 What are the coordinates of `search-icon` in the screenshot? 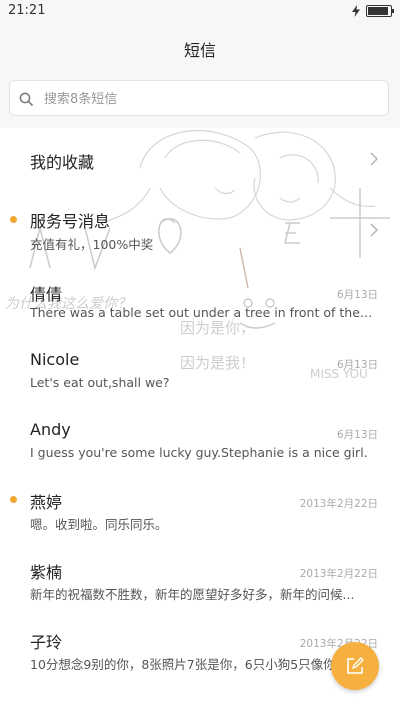 It's located at (26, 99).